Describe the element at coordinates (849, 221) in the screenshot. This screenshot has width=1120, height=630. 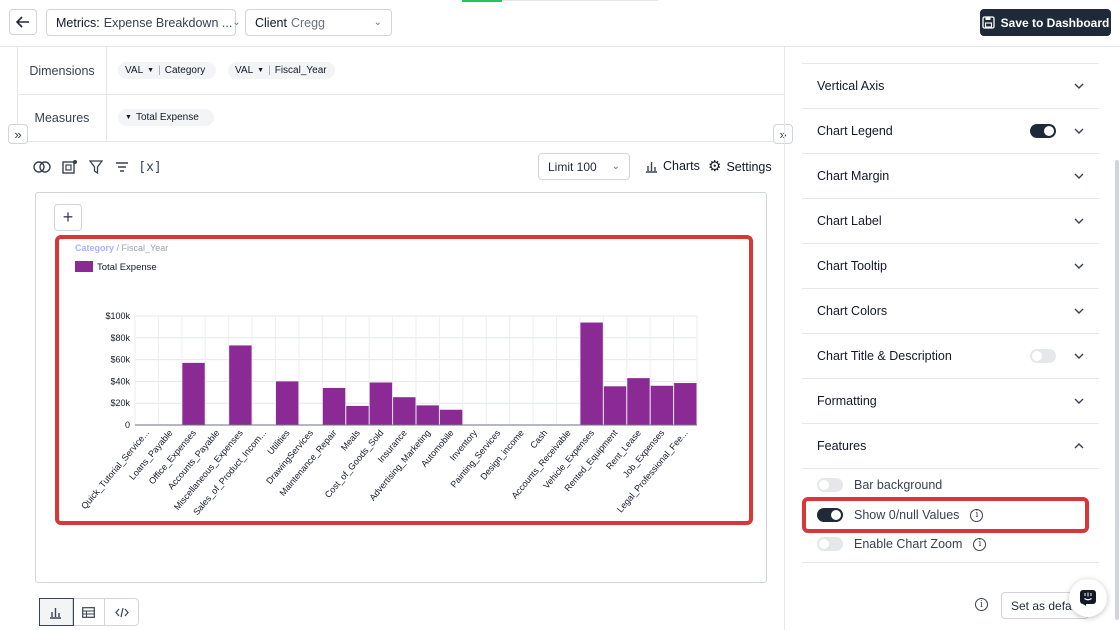
I see `panel-row-label: Chart Label` at that location.